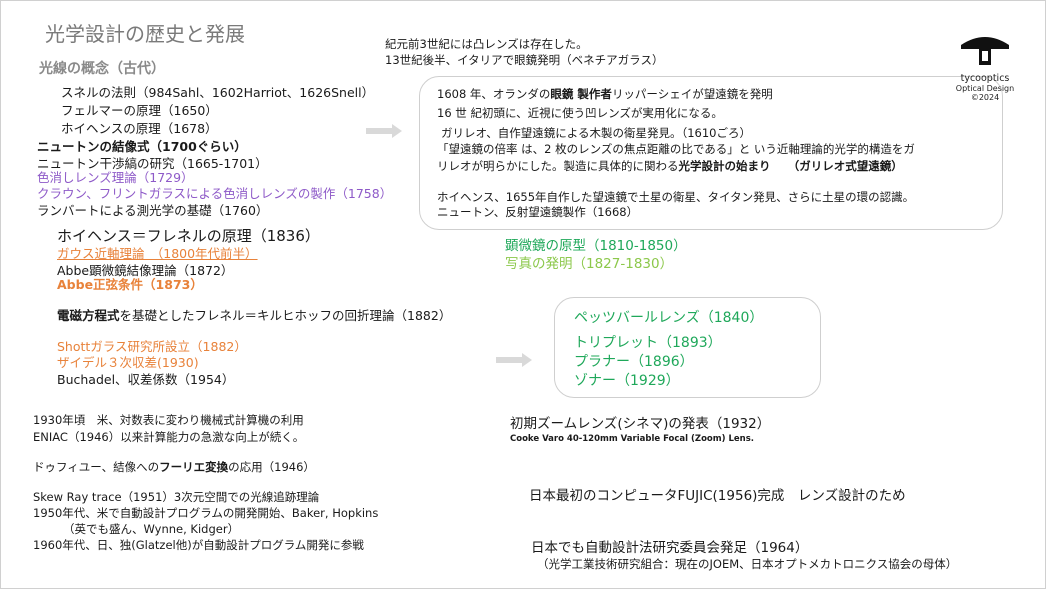  Describe the element at coordinates (985, 97) in the screenshot. I see `logo-year: ©2024` at that location.